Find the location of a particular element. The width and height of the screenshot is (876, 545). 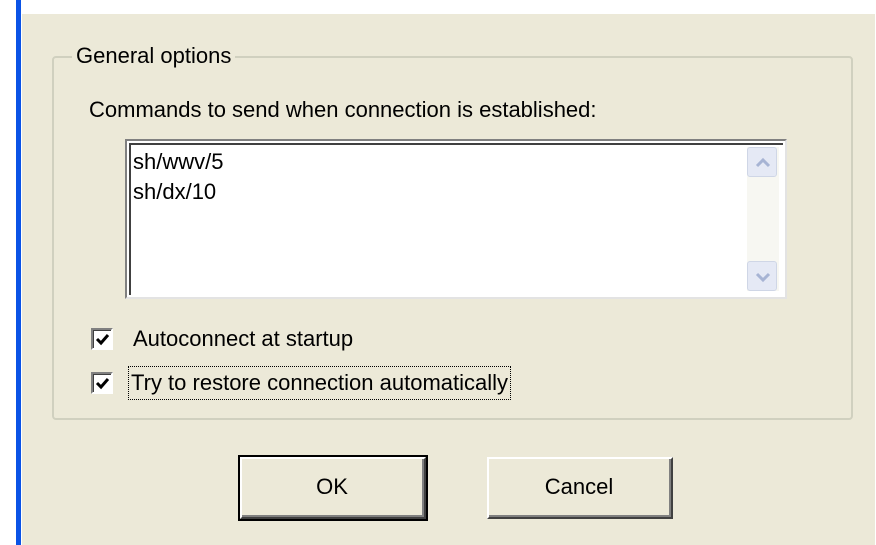

restore-connection-checkbox is located at coordinates (102, 383).